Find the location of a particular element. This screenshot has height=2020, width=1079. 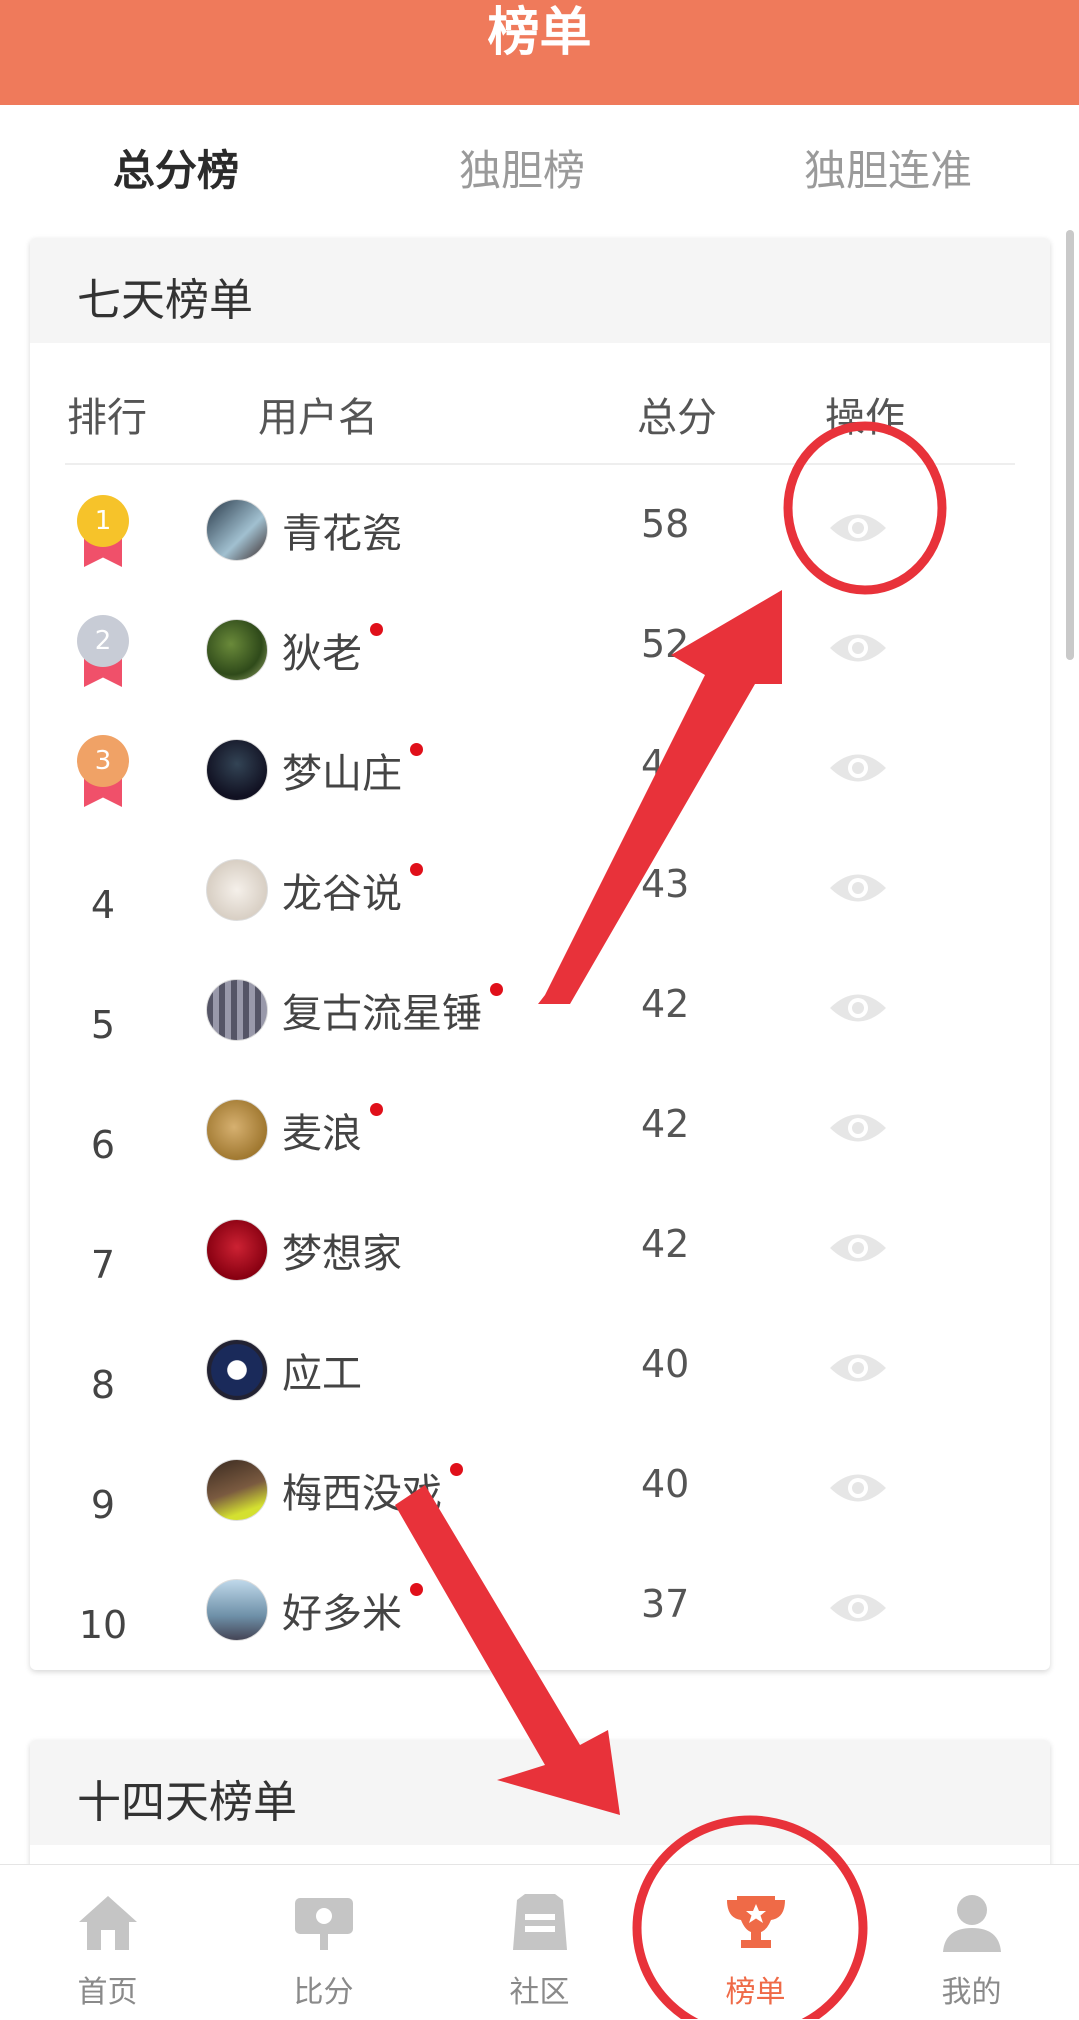

nav-profile: 我的 is located at coordinates (971, 1942).